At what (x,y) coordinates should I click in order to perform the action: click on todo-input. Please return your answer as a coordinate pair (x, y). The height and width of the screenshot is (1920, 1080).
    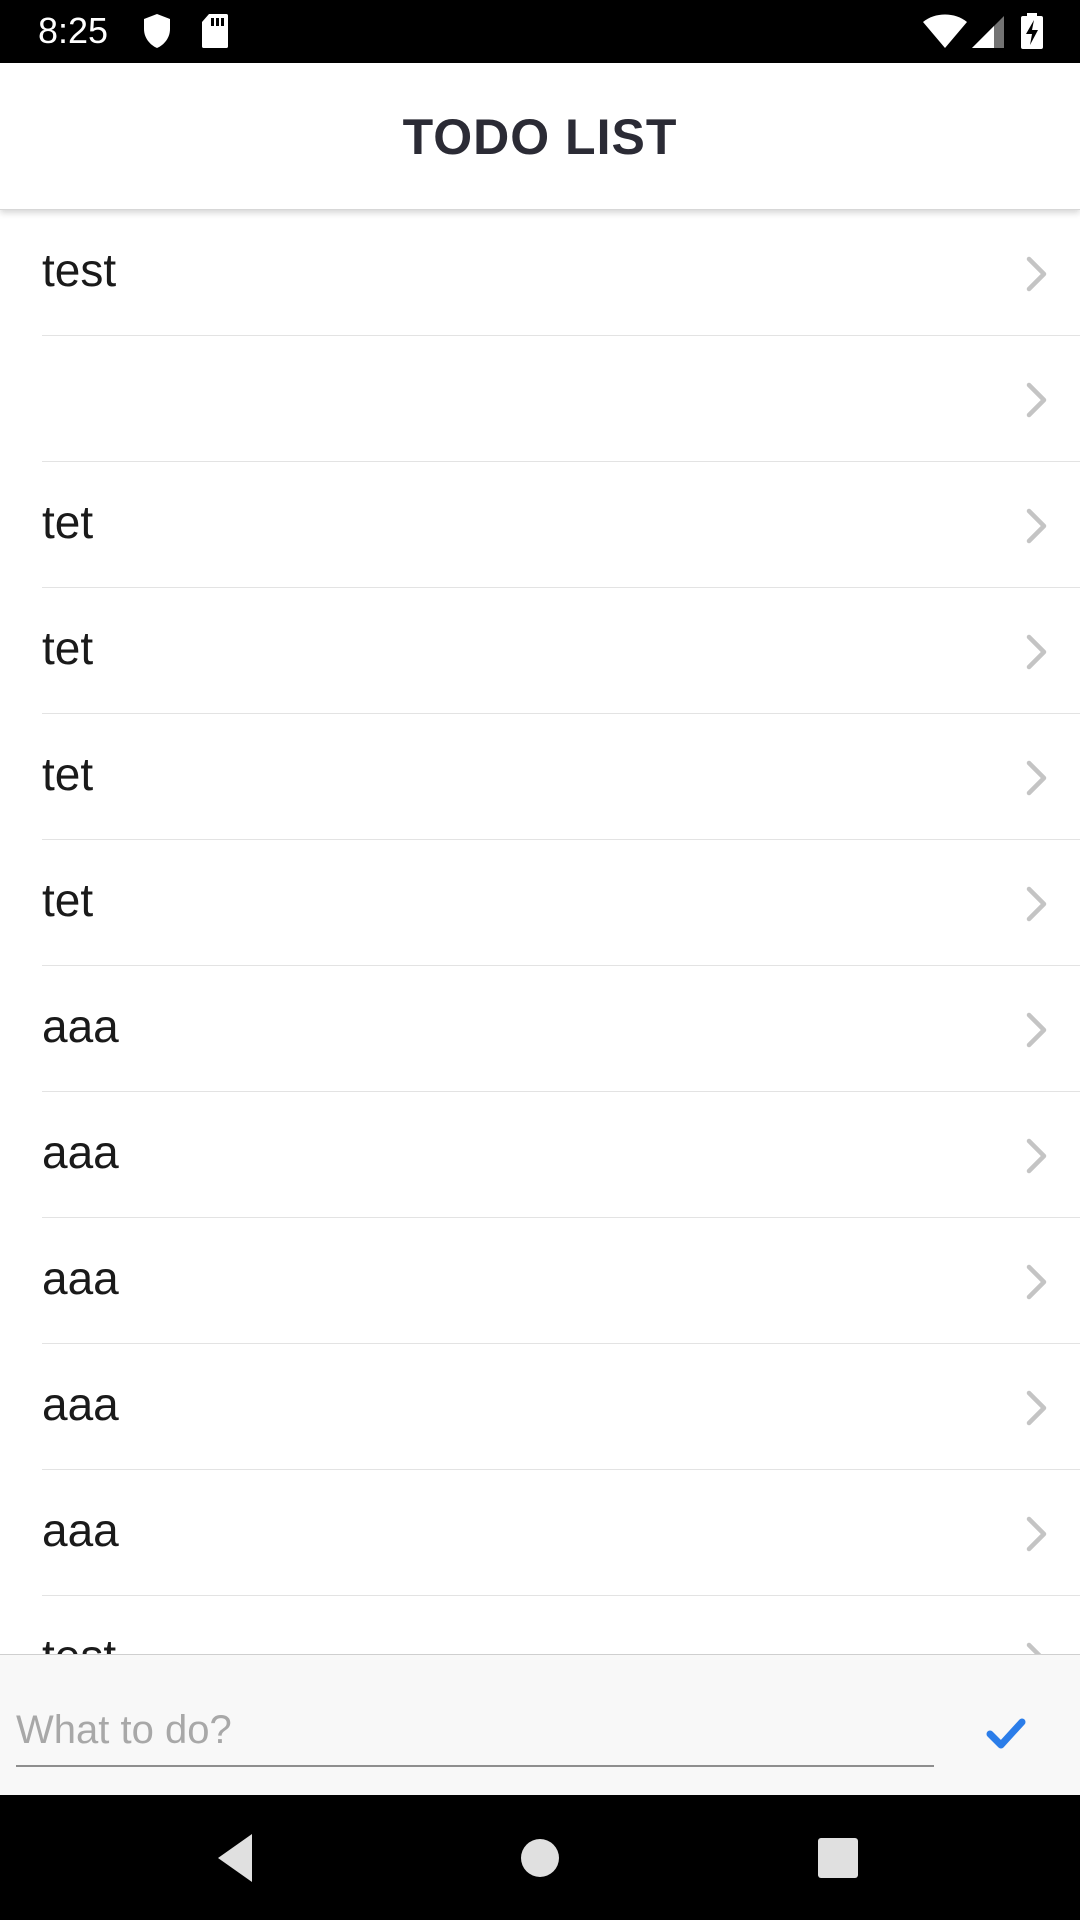
    Looking at the image, I should click on (475, 1731).